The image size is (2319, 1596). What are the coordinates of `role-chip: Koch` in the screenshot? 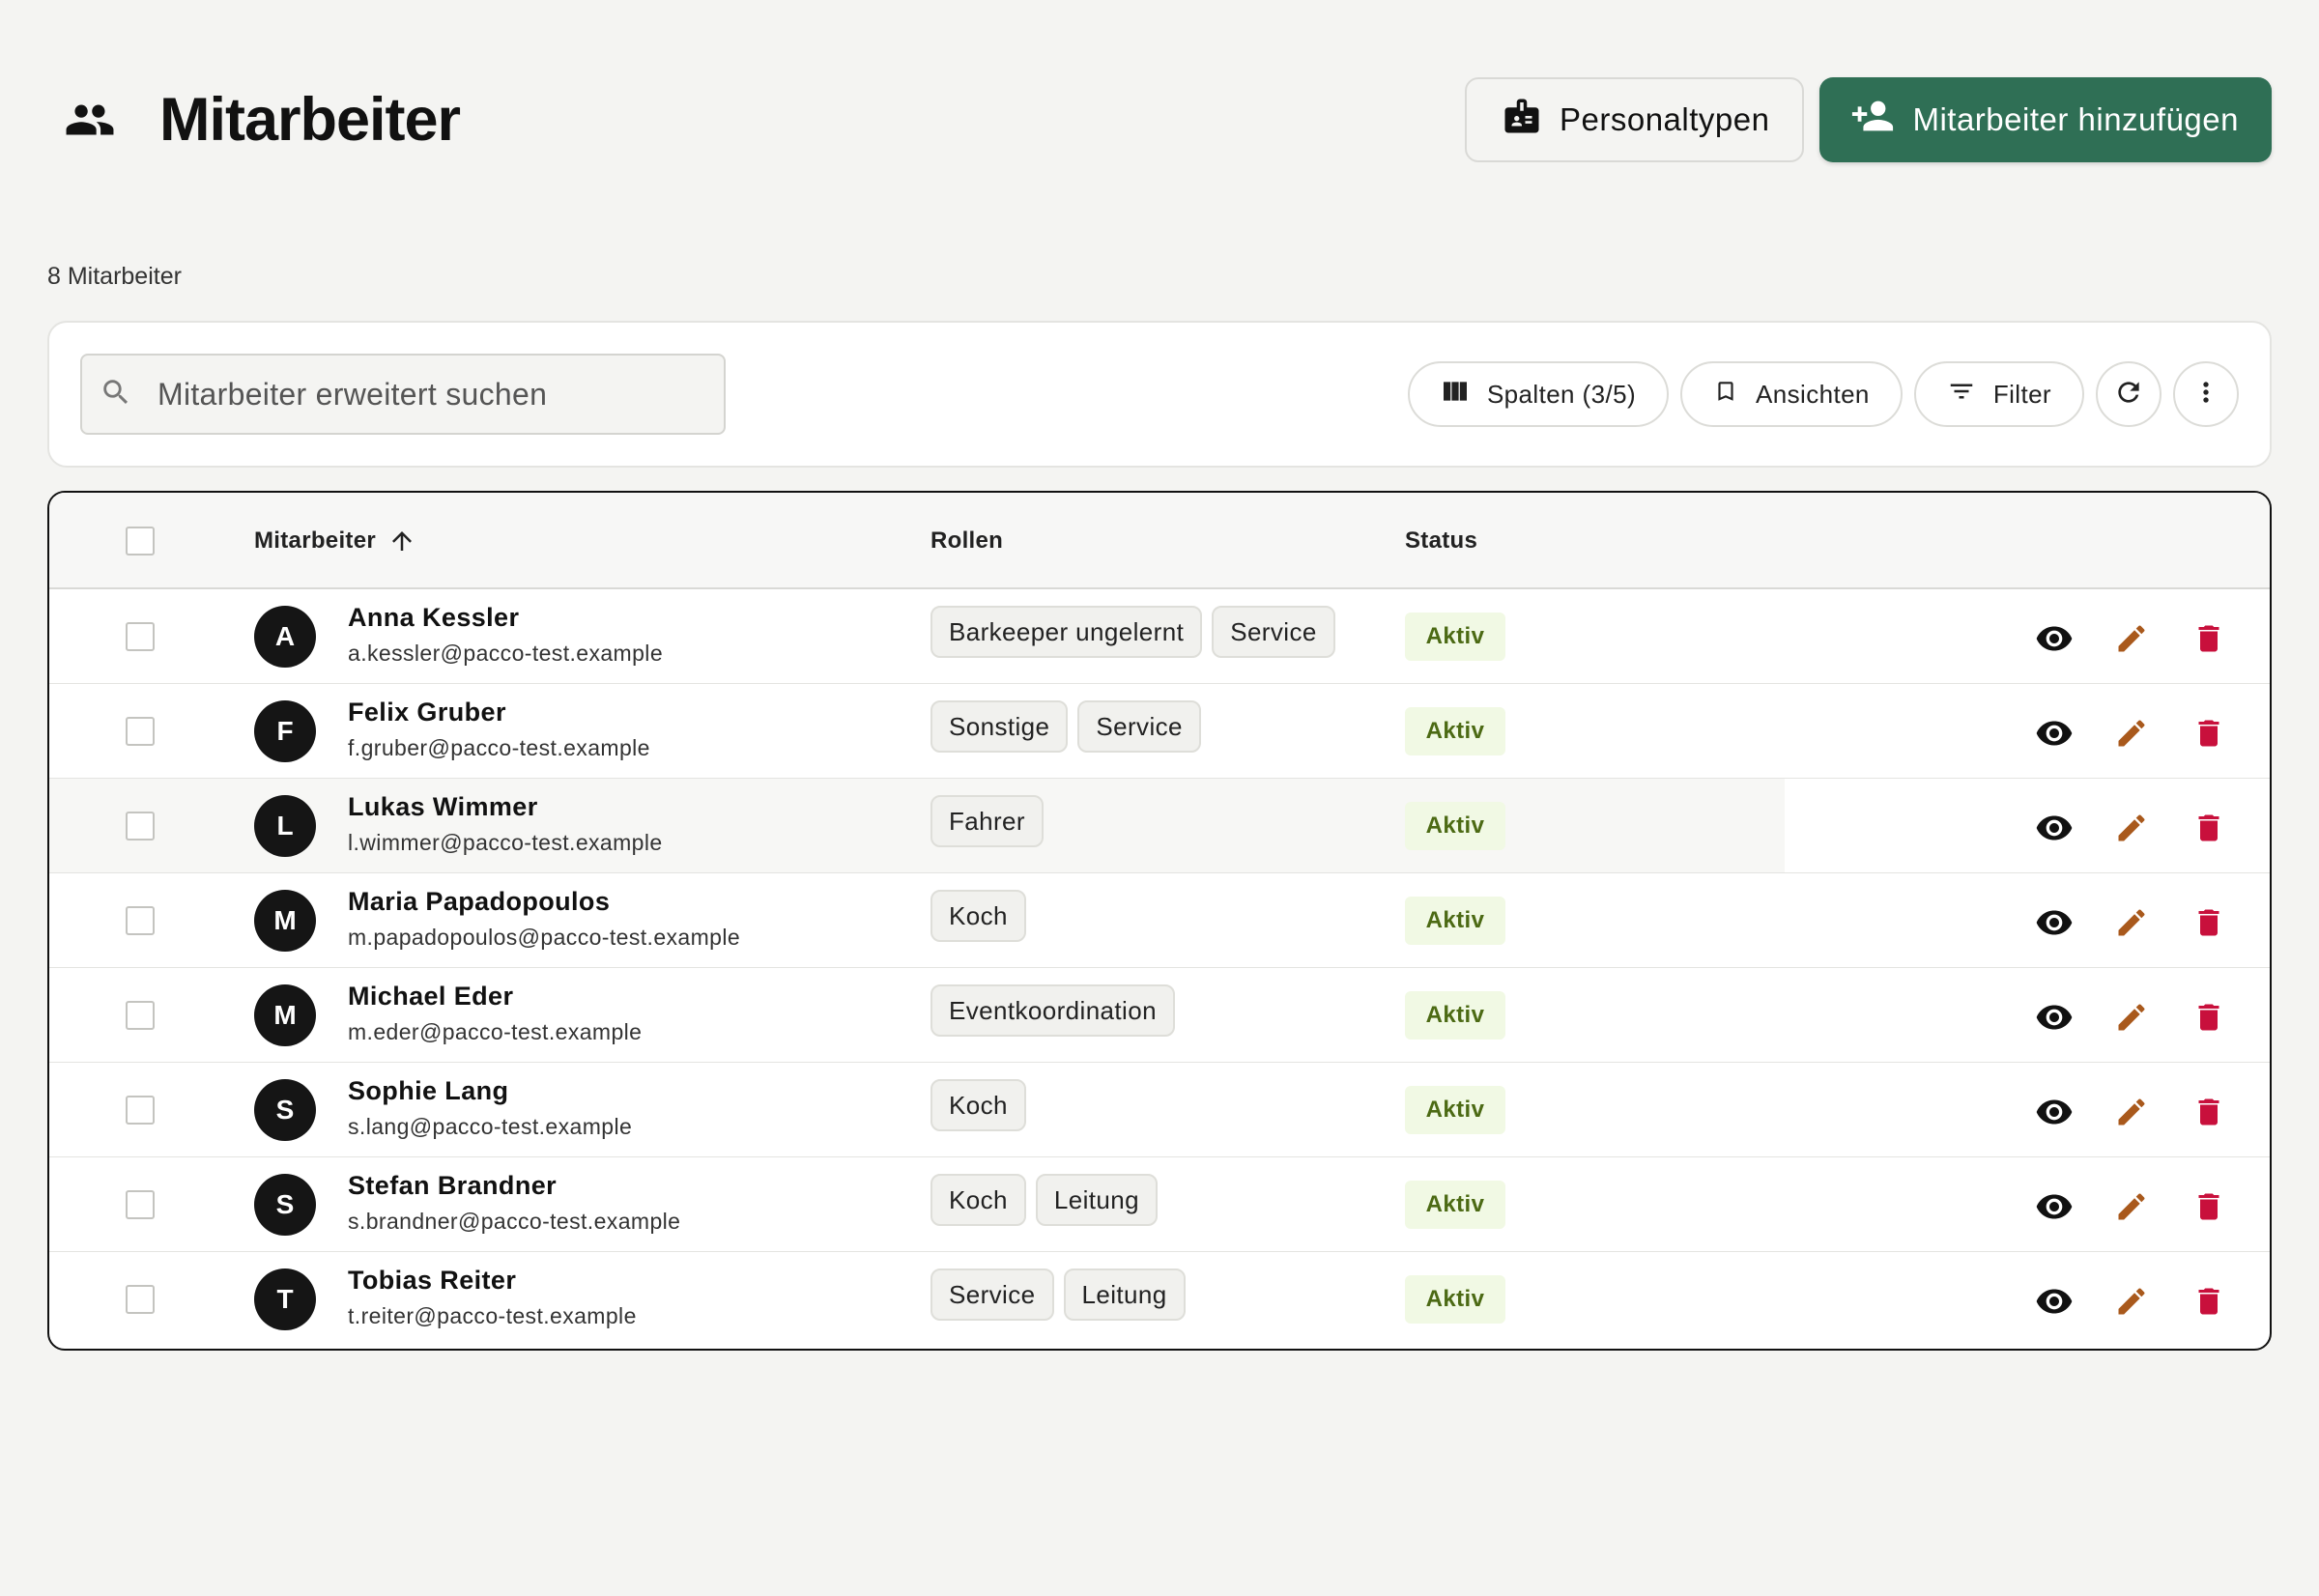 It's located at (978, 916).